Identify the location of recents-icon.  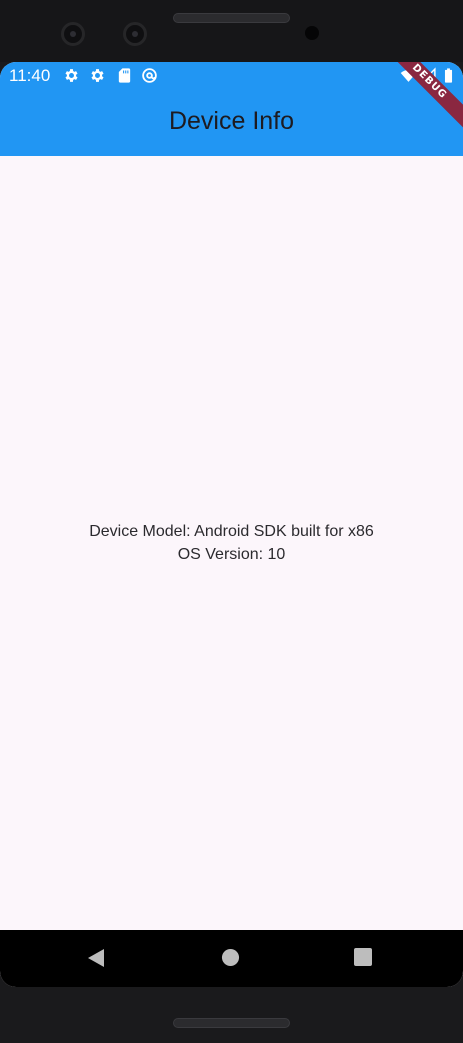
(363, 957).